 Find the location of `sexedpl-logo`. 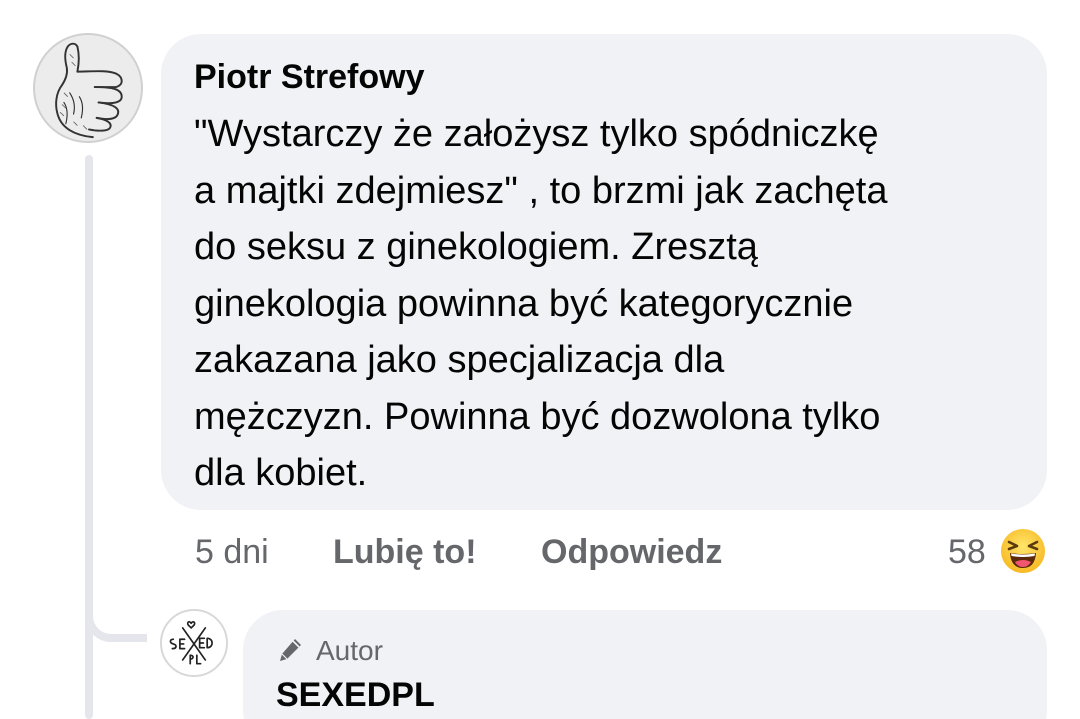

sexedpl-logo is located at coordinates (194, 643).